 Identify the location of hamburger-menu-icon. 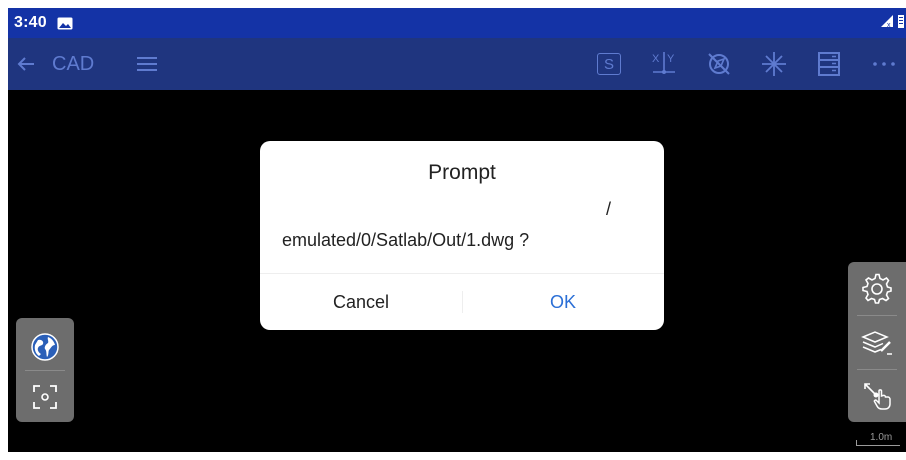
(147, 64).